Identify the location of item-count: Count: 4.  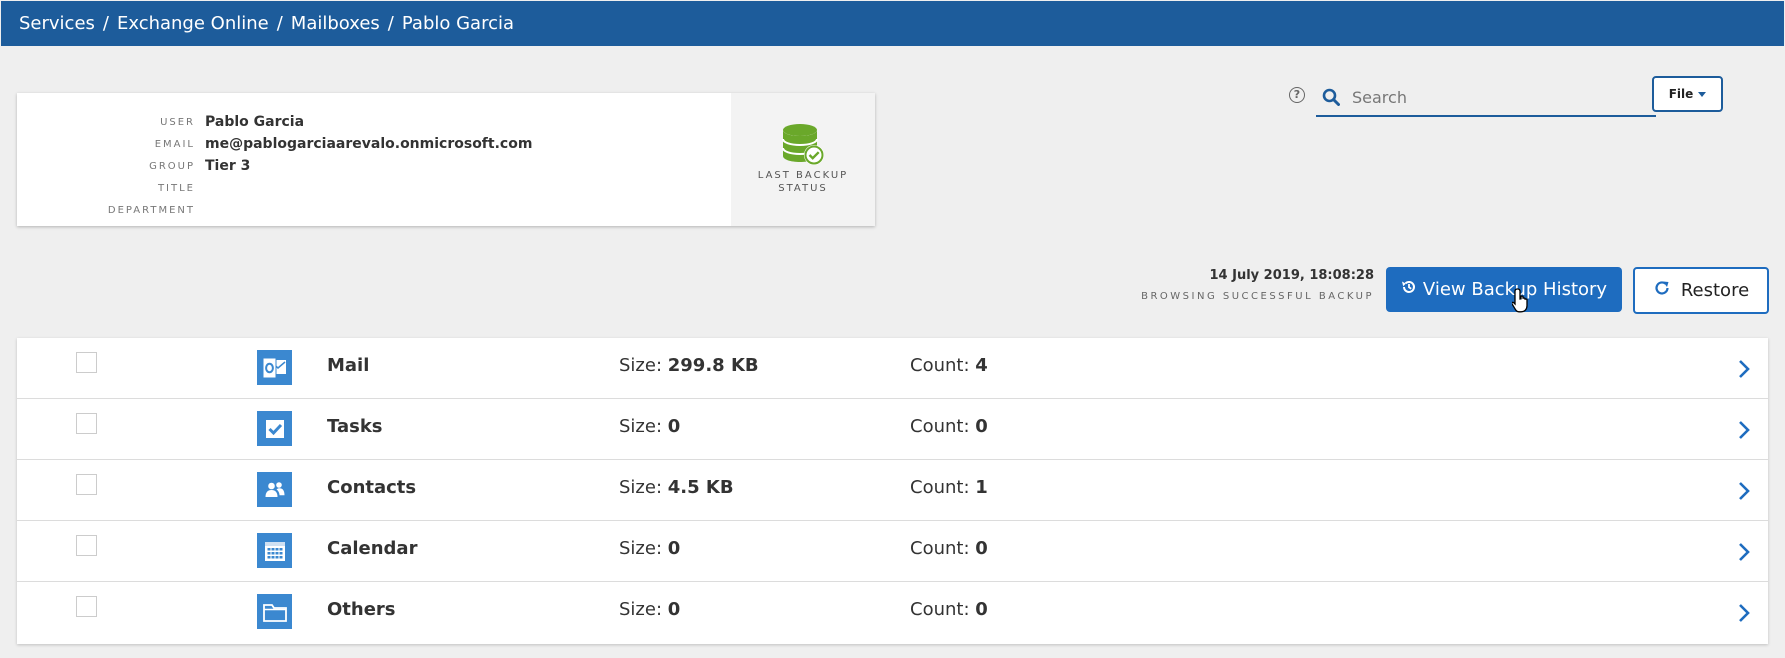
(949, 365).